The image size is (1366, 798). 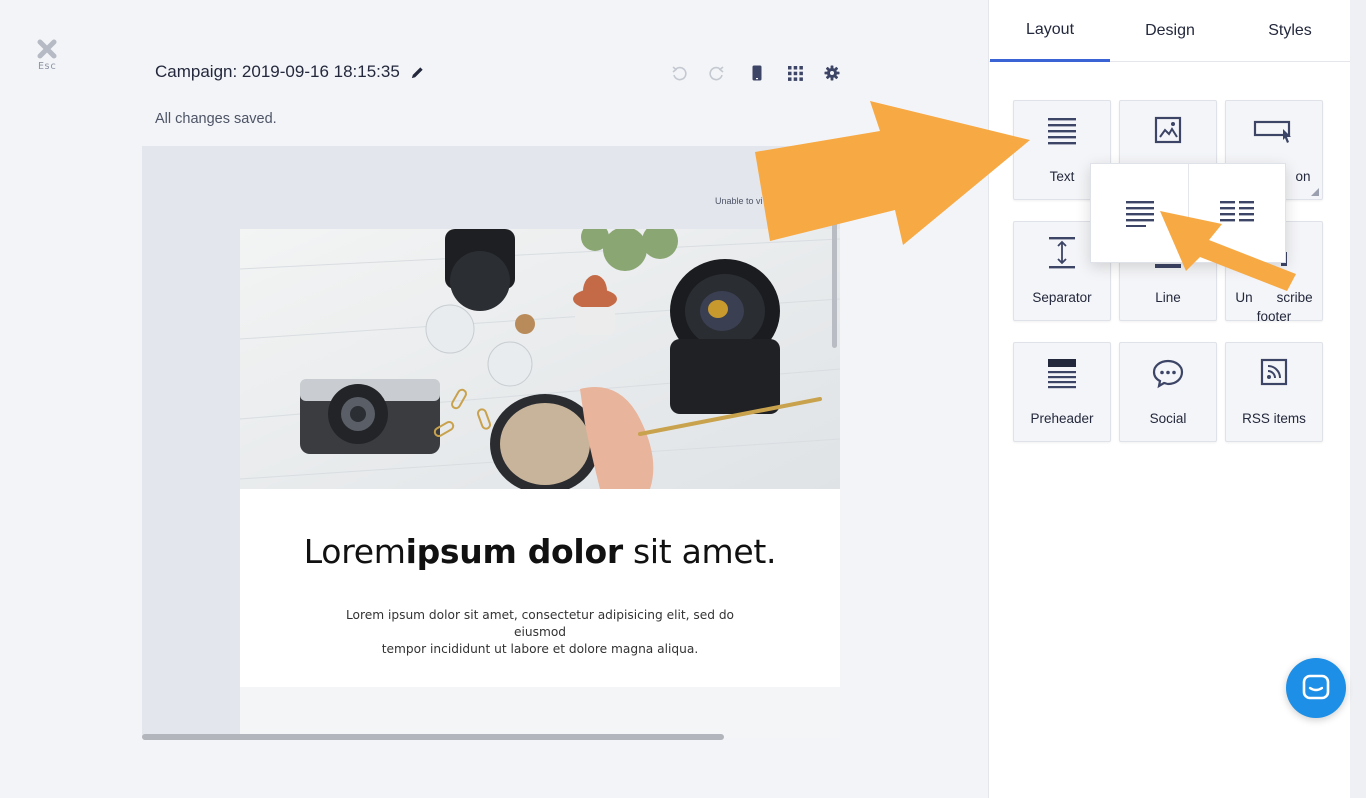 What do you see at coordinates (1062, 418) in the screenshot?
I see `block-preheader-label: Preheader` at bounding box center [1062, 418].